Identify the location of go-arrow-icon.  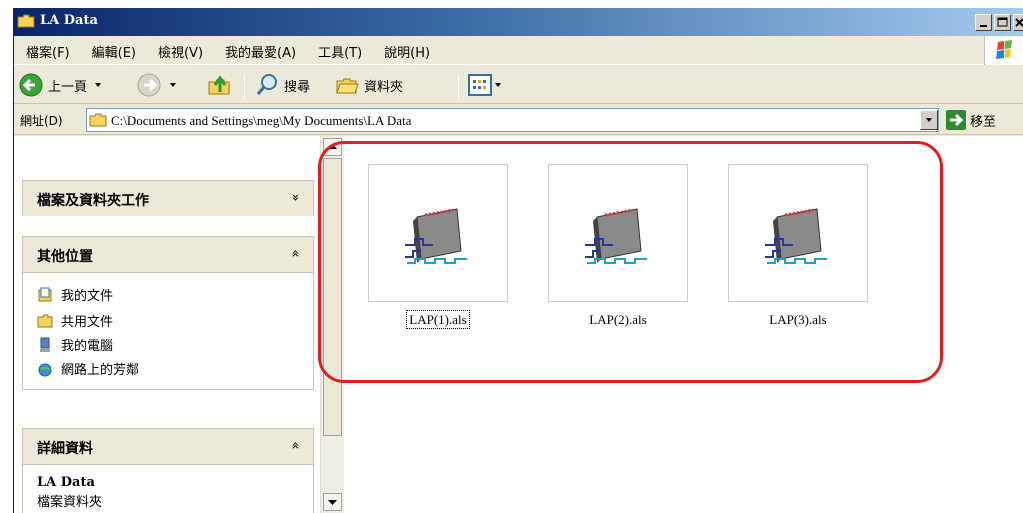
(956, 120).